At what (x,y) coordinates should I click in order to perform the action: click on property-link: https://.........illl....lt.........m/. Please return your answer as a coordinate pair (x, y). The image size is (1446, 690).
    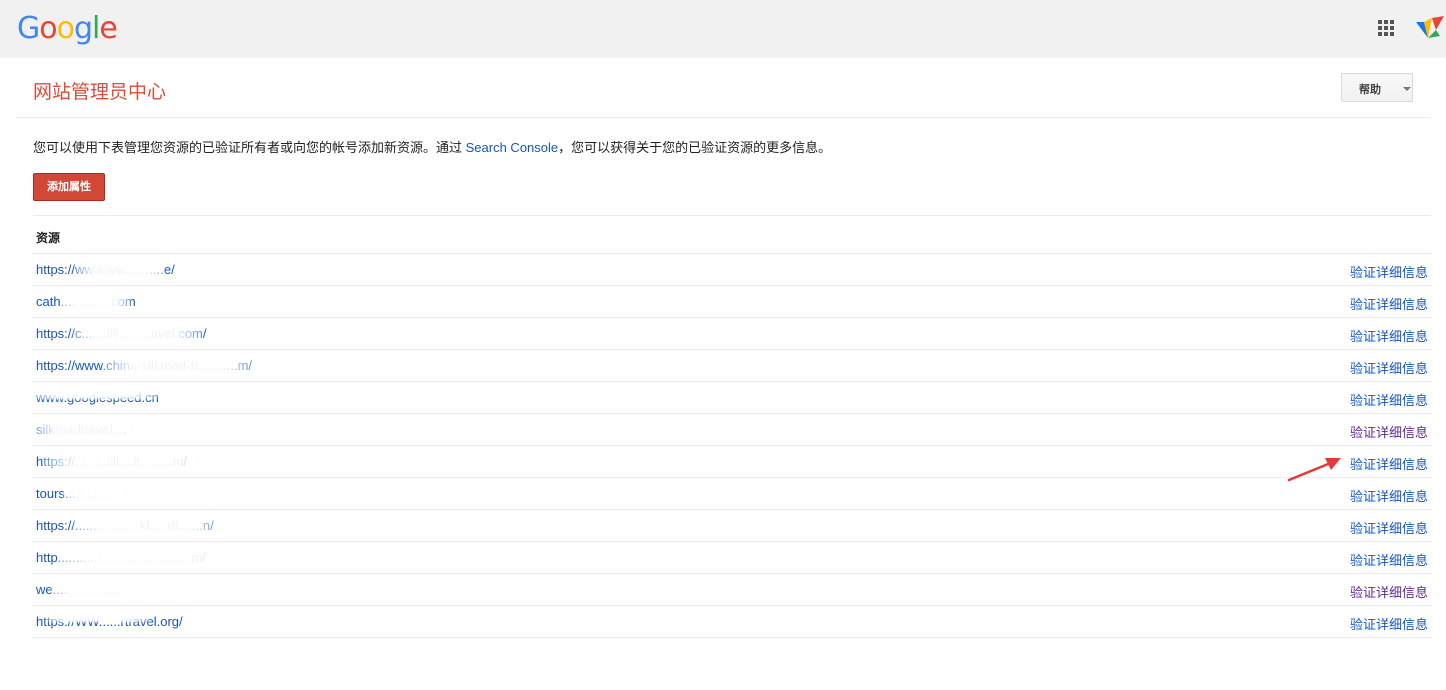
    Looking at the image, I should click on (111, 461).